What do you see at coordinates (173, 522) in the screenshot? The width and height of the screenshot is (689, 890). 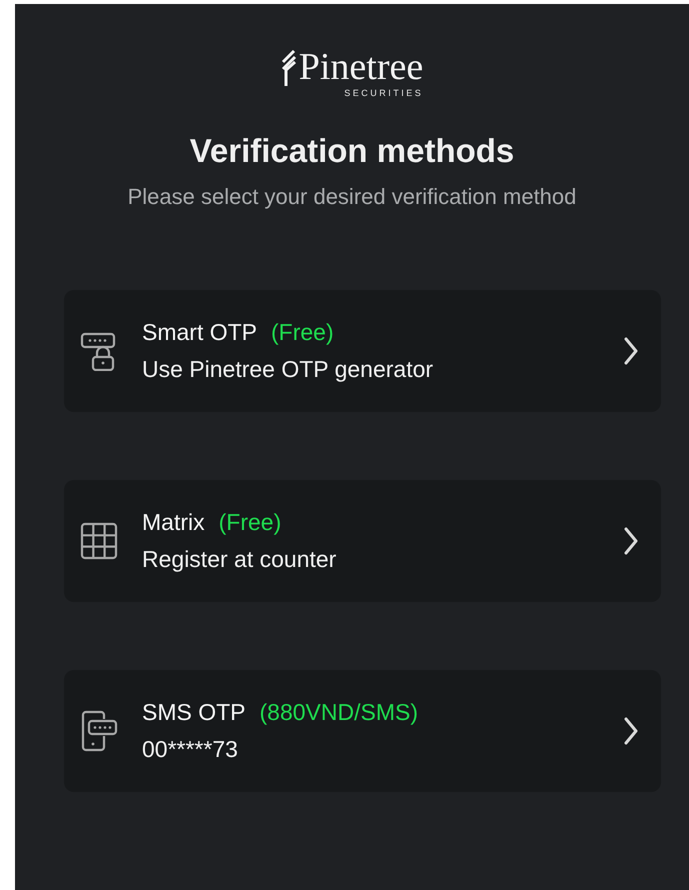 I see `method-name: Matrix` at bounding box center [173, 522].